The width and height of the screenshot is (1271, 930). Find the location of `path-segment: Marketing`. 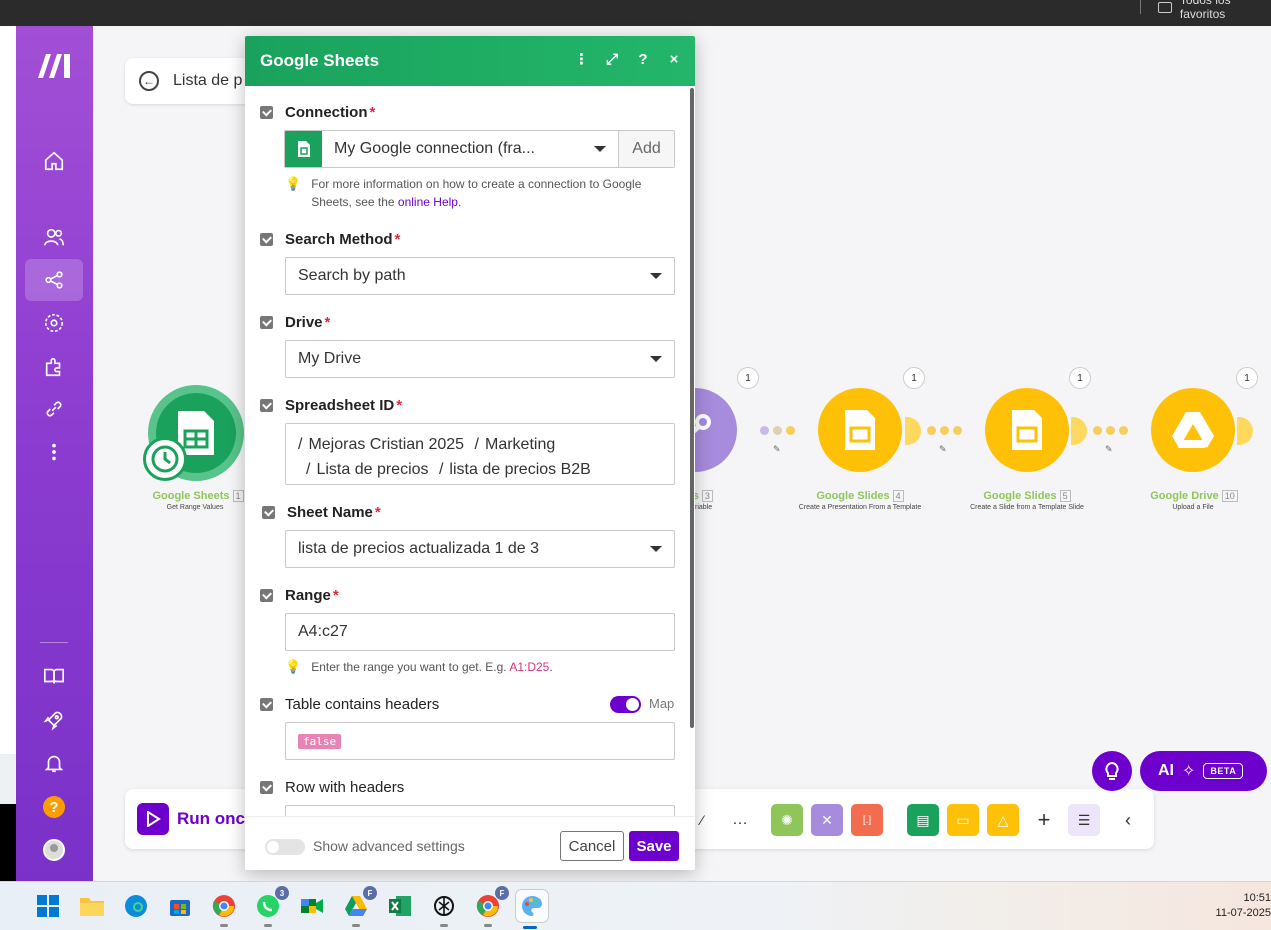

path-segment: Marketing is located at coordinates (520, 444).